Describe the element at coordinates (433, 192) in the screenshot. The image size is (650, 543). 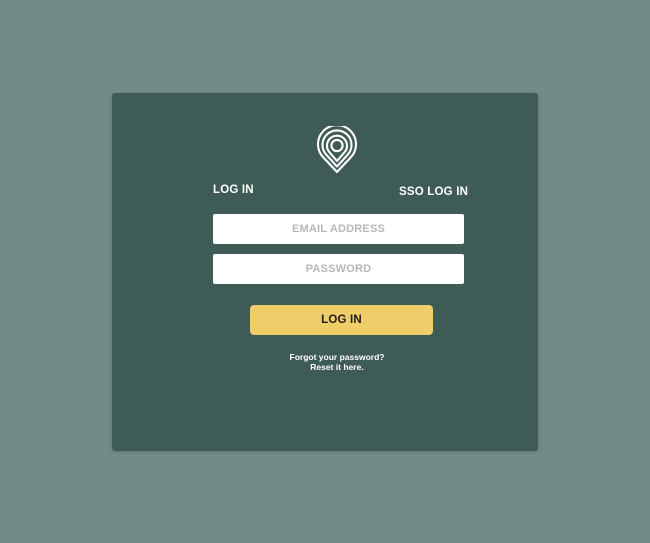
I see `tab-sso-login: SSO LOG IN` at that location.